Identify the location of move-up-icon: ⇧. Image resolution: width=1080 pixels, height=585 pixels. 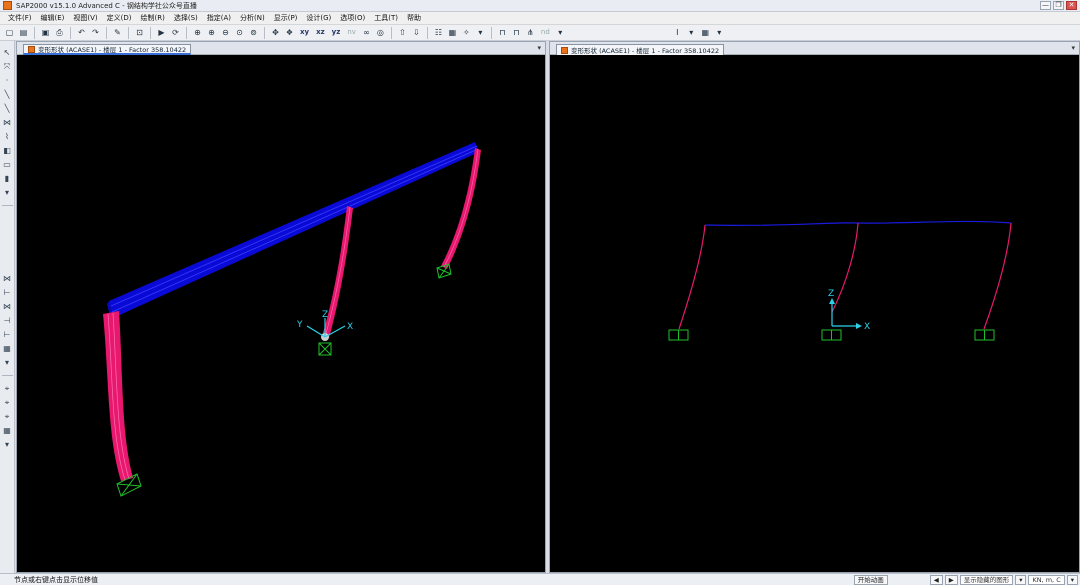
(402, 32).